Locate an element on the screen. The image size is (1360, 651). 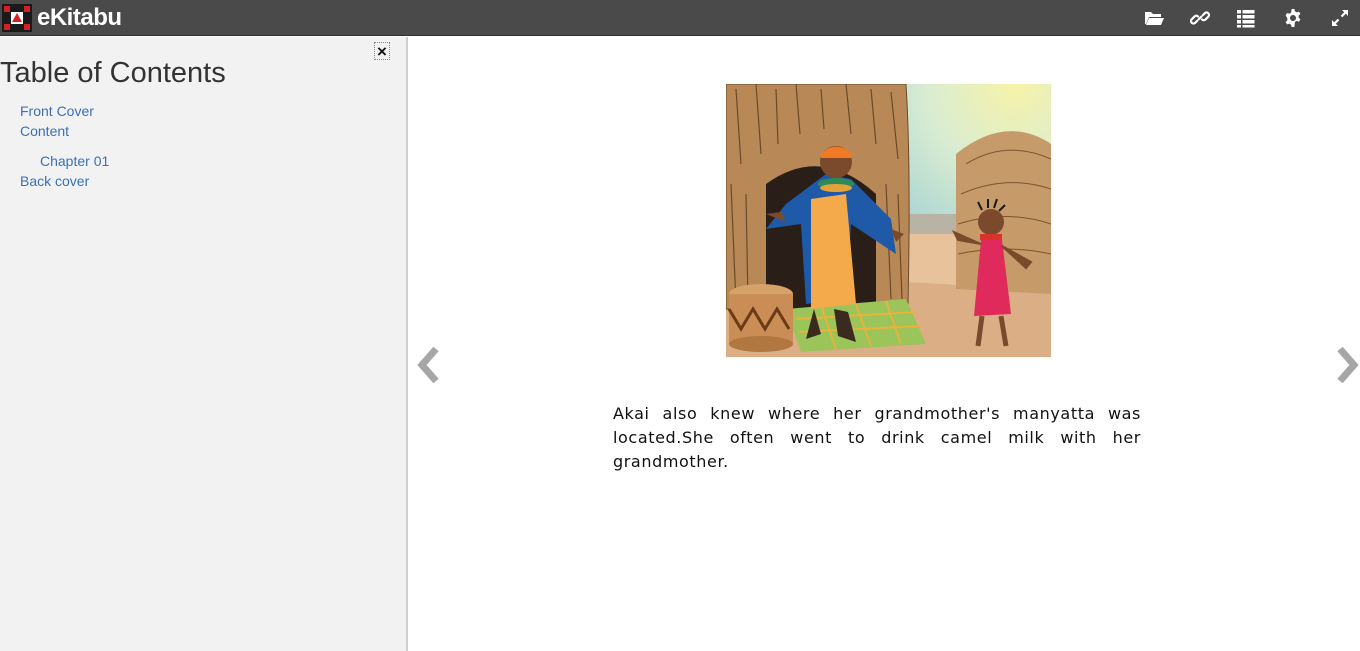
toc-item-front-cover: Front Cover is located at coordinates (64, 111).